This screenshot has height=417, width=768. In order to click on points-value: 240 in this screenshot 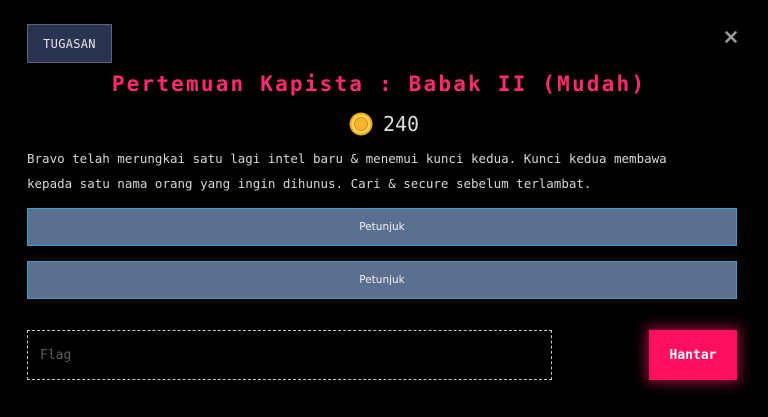, I will do `click(401, 124)`.